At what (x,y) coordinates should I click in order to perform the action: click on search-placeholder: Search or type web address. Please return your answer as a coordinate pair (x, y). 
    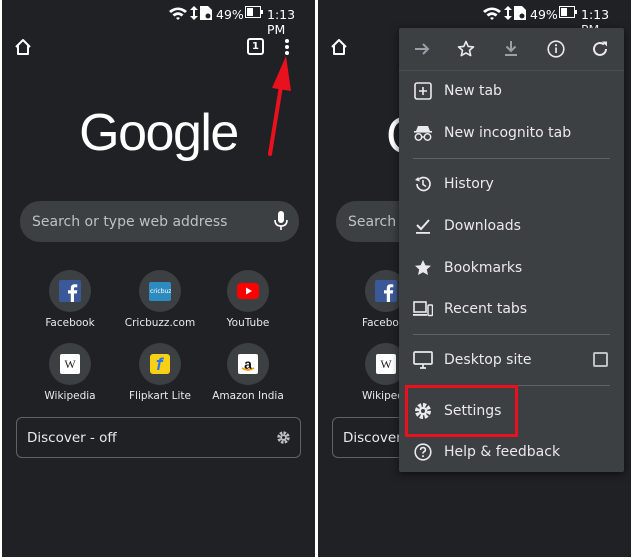
    Looking at the image, I should click on (130, 221).